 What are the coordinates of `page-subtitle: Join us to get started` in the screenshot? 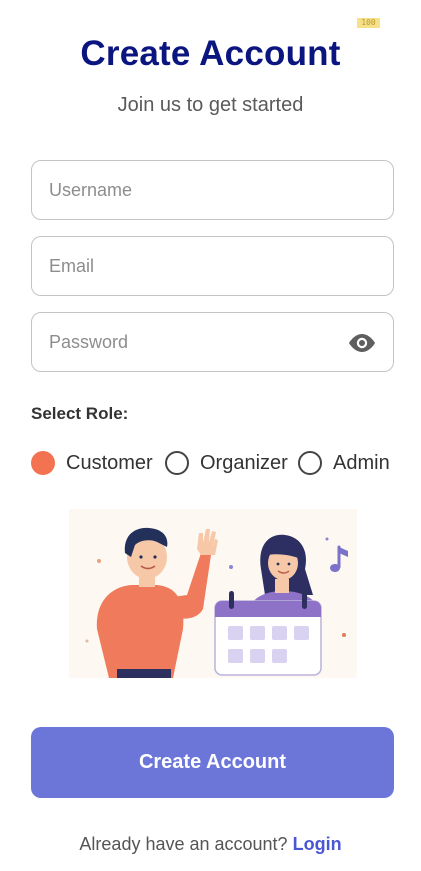 It's located at (210, 105).